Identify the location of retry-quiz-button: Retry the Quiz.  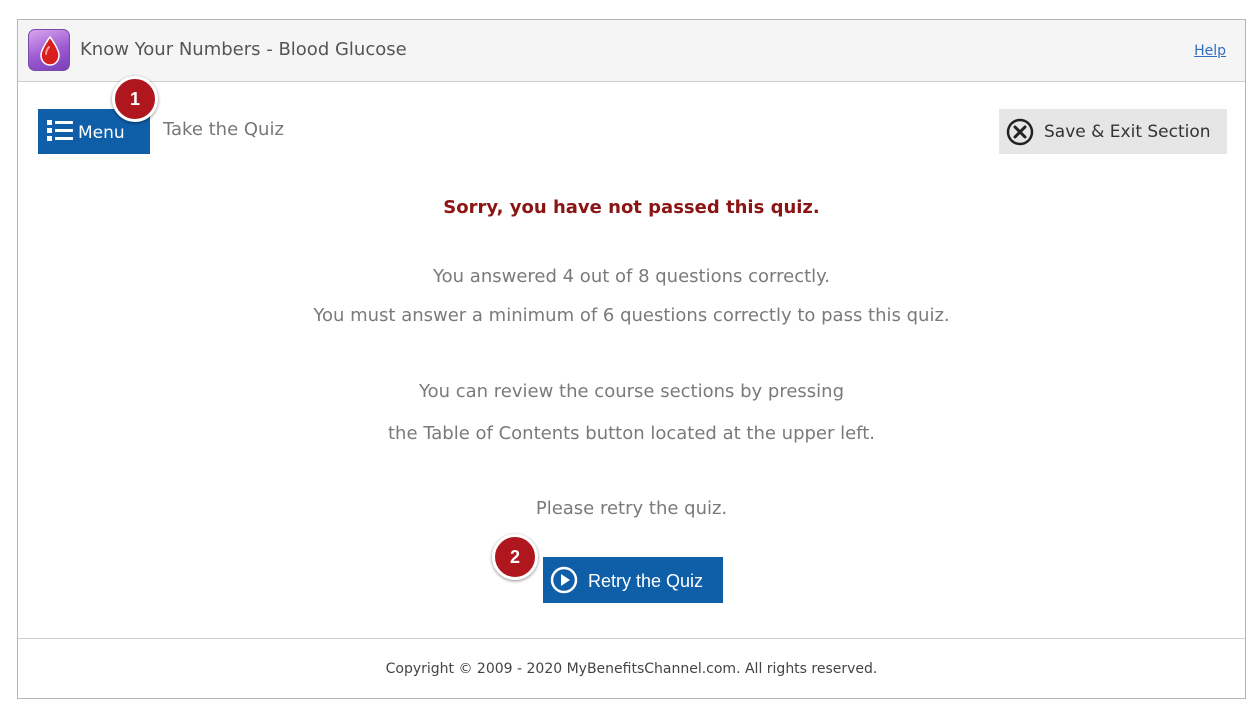
(633, 580).